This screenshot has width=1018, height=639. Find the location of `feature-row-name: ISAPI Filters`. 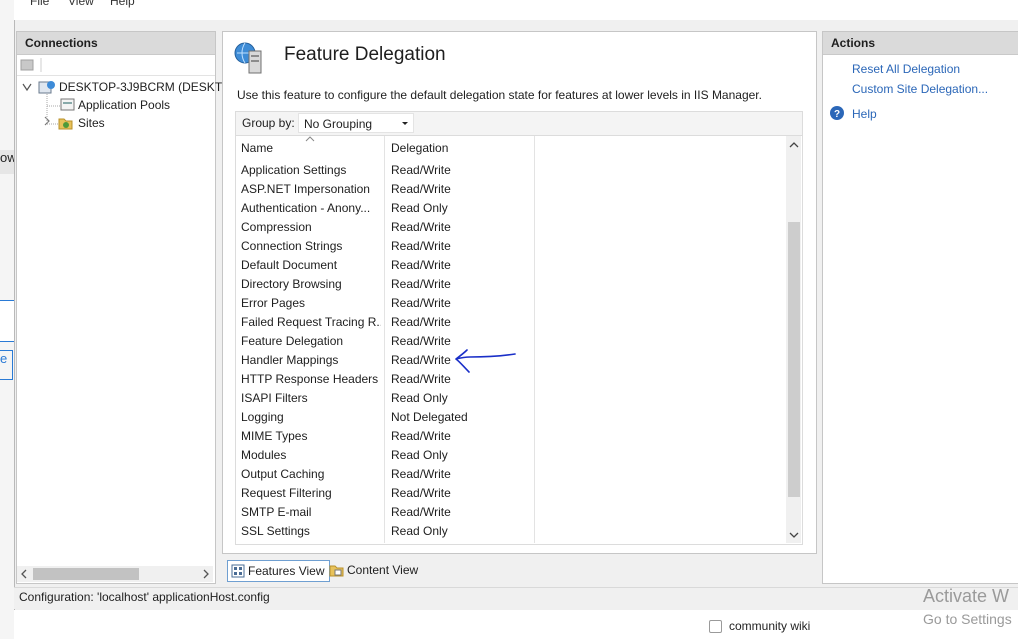

feature-row-name: ISAPI Filters is located at coordinates (311, 398).